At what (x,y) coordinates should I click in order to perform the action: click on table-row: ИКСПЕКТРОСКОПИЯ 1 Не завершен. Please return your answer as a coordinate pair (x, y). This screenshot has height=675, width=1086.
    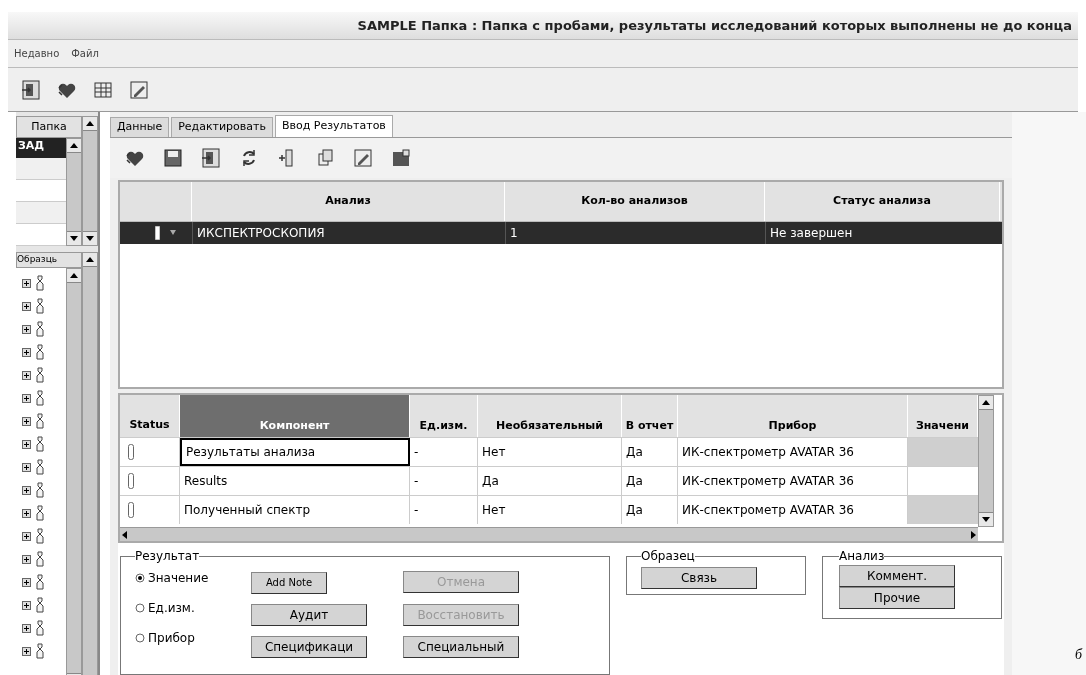
    Looking at the image, I should click on (561, 232).